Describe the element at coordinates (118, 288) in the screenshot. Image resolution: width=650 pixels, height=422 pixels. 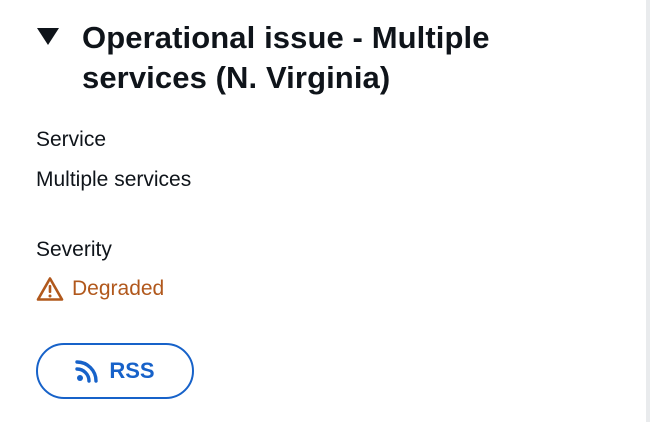
I see `severity-value: Degraded` at that location.